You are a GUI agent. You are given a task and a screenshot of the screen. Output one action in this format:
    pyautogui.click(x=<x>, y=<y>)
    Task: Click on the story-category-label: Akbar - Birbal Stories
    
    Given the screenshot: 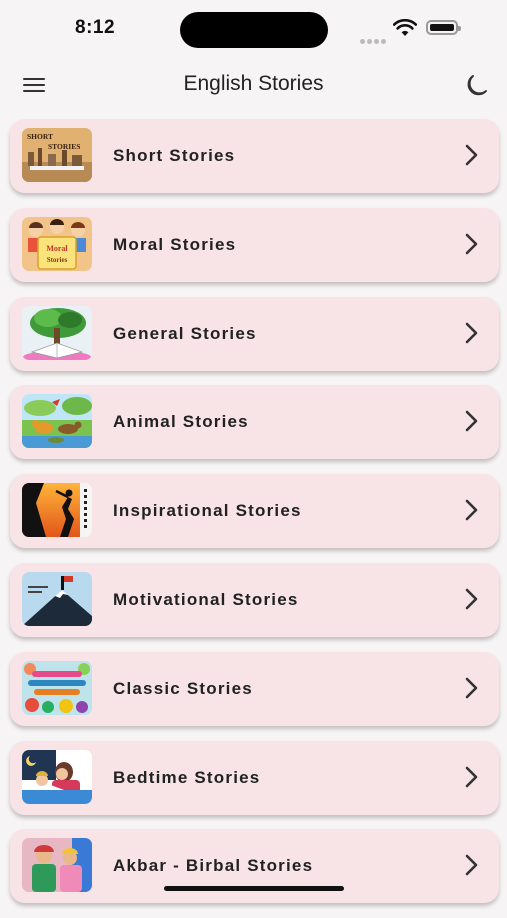 What is the action you would take?
    pyautogui.click(x=213, y=866)
    